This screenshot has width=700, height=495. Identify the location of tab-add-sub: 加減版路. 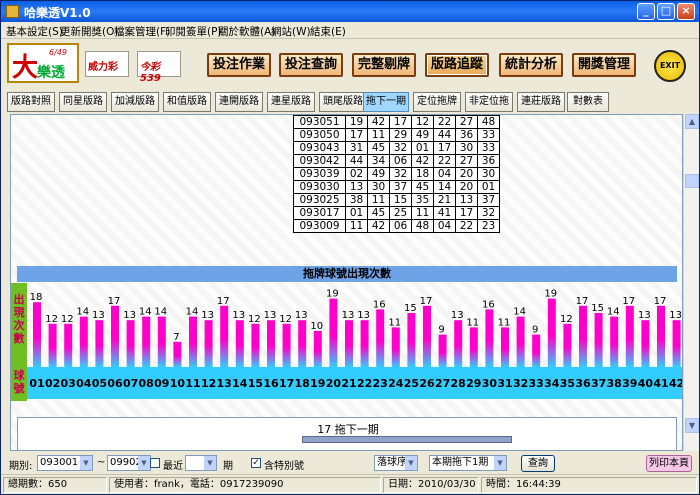
(135, 102).